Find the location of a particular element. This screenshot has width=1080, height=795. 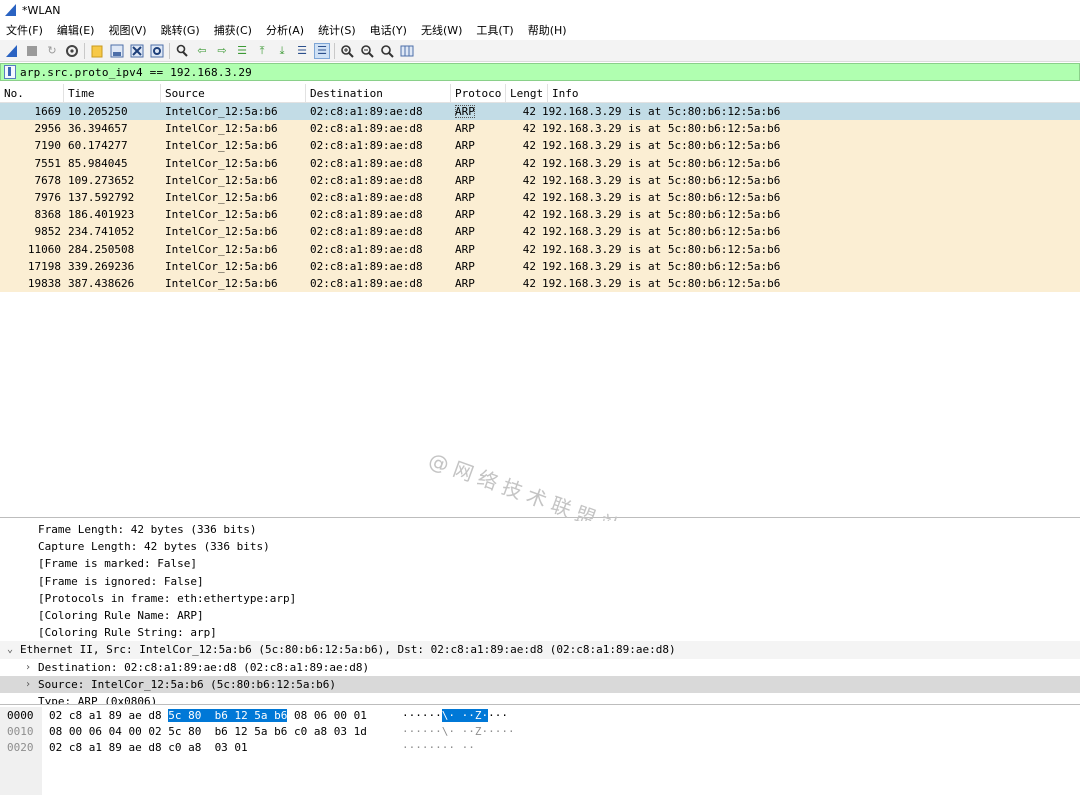

autoscroll-icon: ☰ is located at coordinates (302, 51).